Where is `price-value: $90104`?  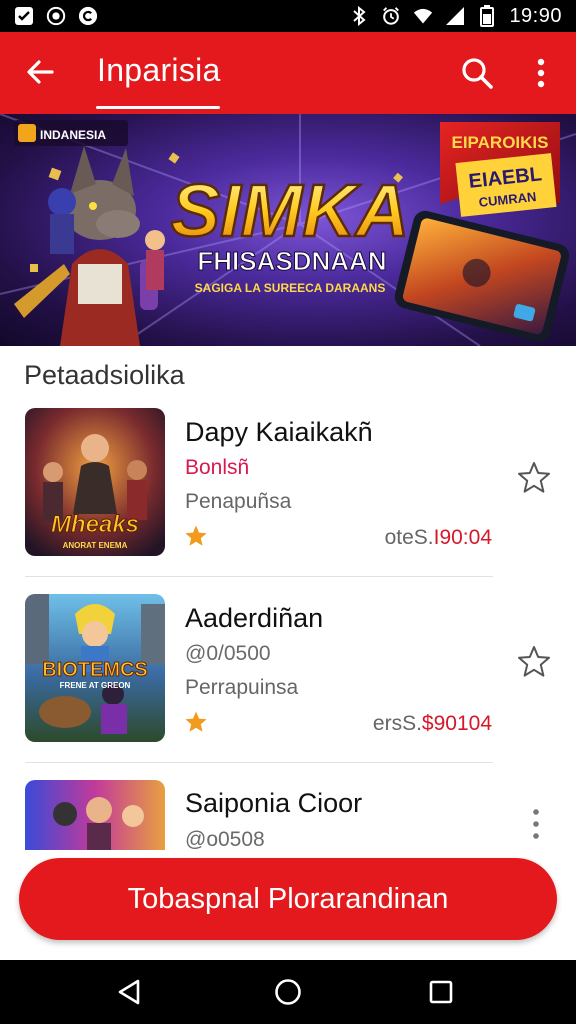 price-value: $90104 is located at coordinates (456, 723).